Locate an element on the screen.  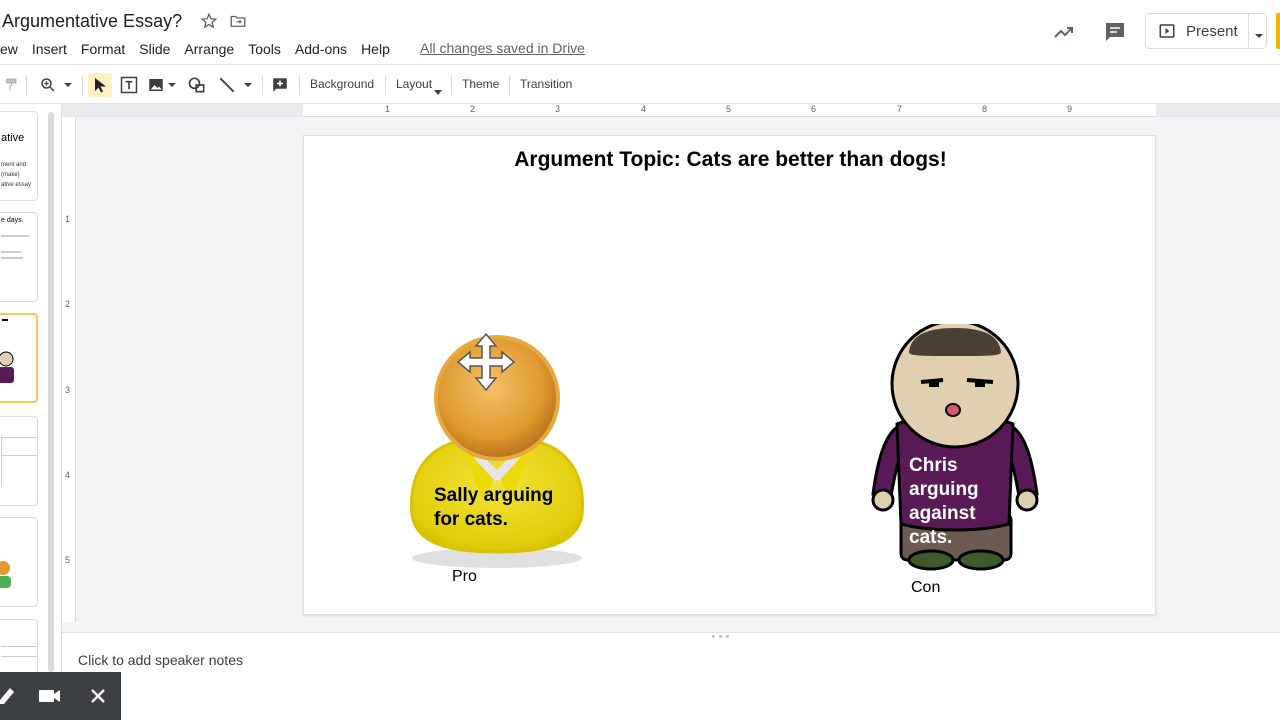
vertical-ruler: 1 2 3 4 5 is located at coordinates (69, 369).